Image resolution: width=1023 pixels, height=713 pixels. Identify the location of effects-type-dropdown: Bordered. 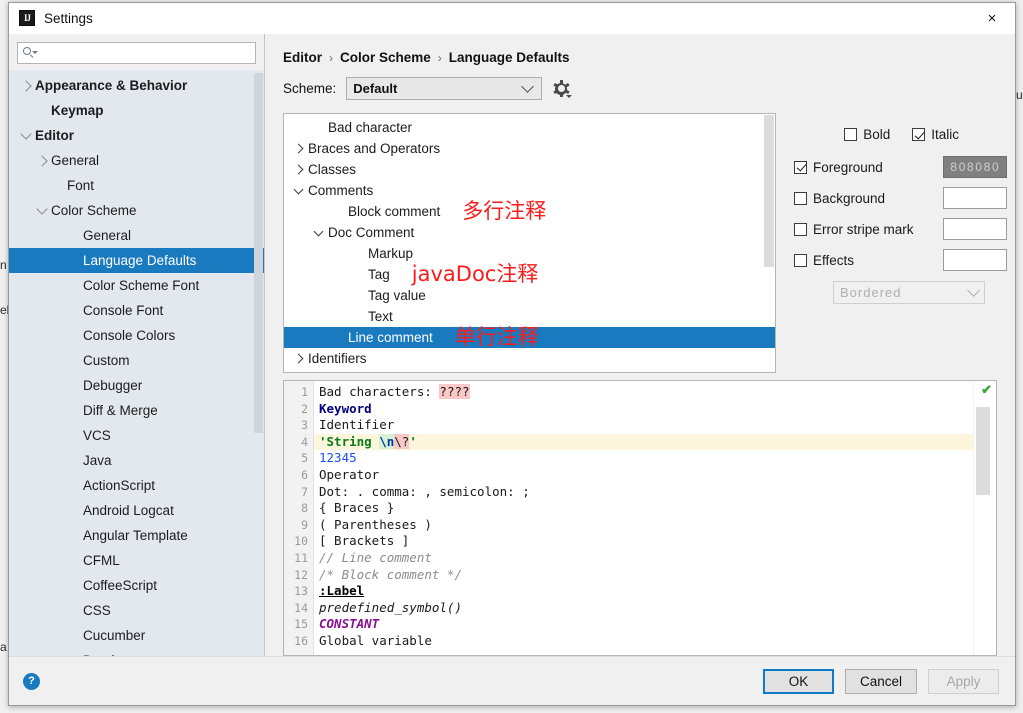
(909, 292).